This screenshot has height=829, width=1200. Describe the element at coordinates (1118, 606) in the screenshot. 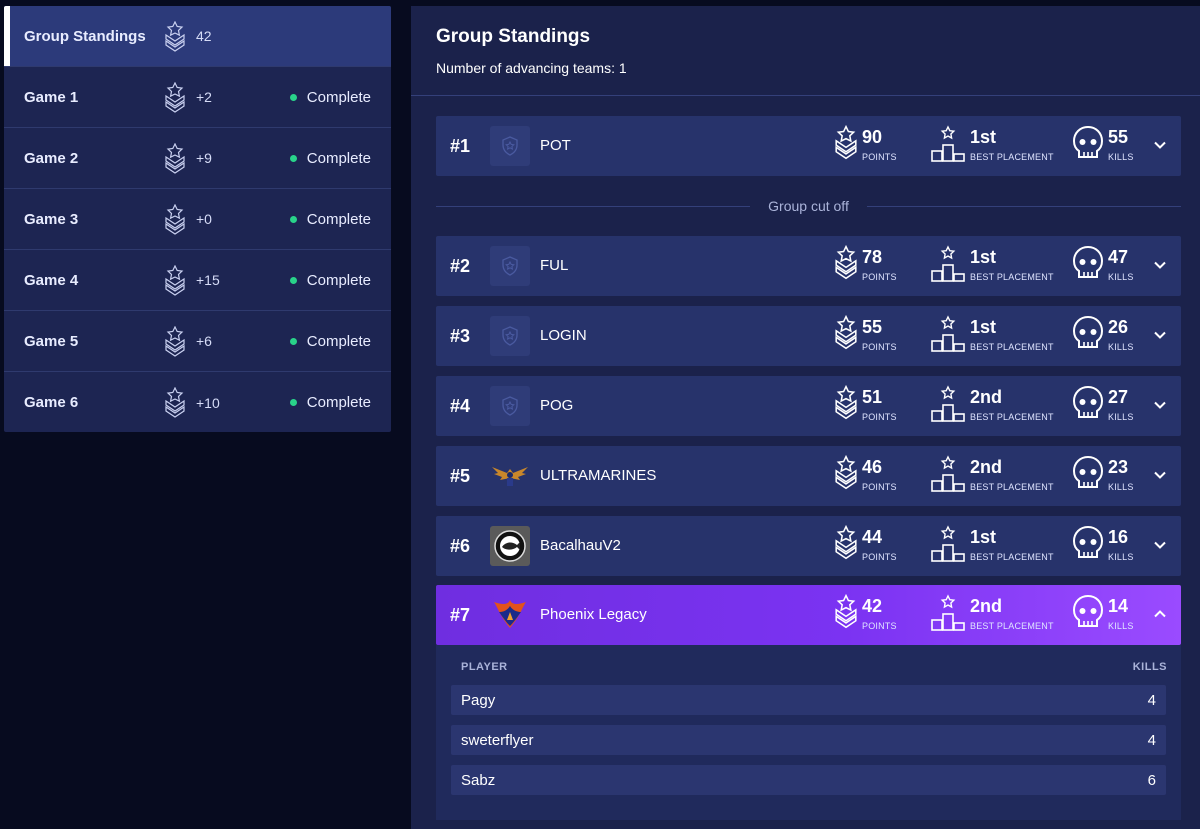

I see `kills-value: 14` at that location.